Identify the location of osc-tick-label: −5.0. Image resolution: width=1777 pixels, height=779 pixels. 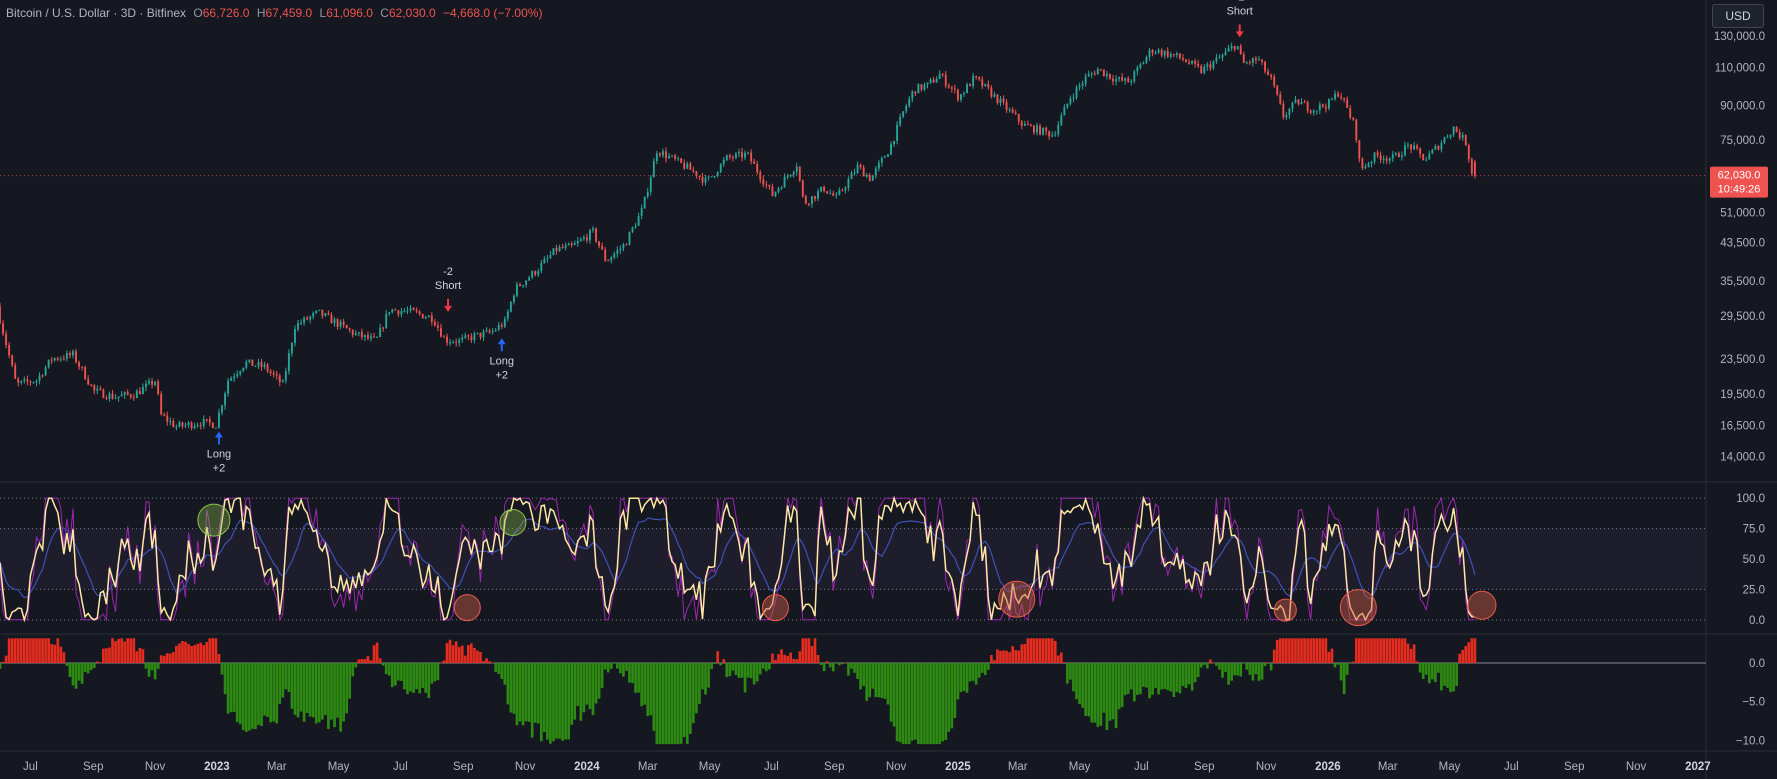
(1753, 703).